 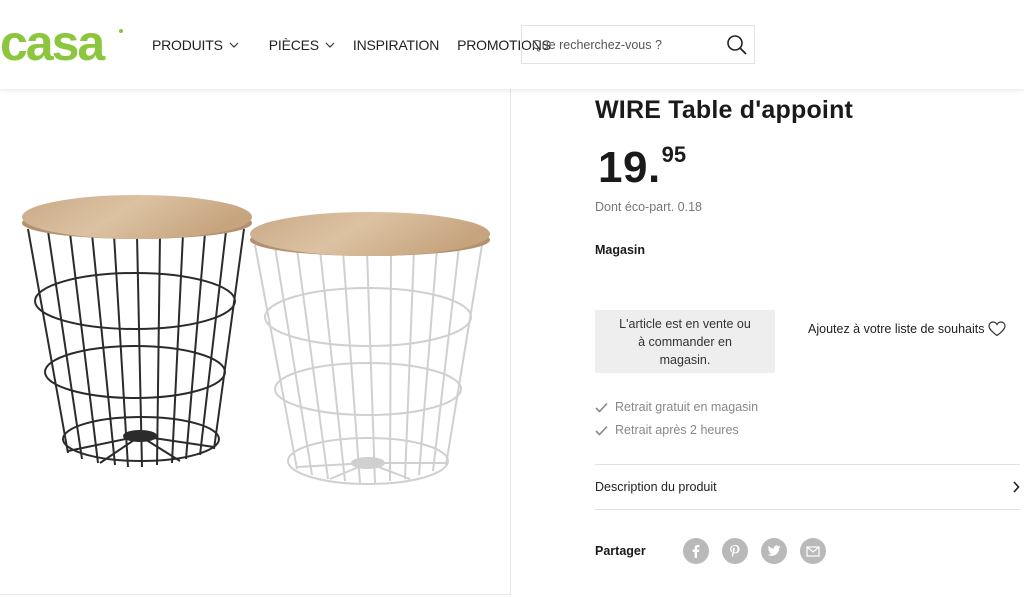 What do you see at coordinates (136, 348) in the screenshot?
I see `black-wire-table` at bounding box center [136, 348].